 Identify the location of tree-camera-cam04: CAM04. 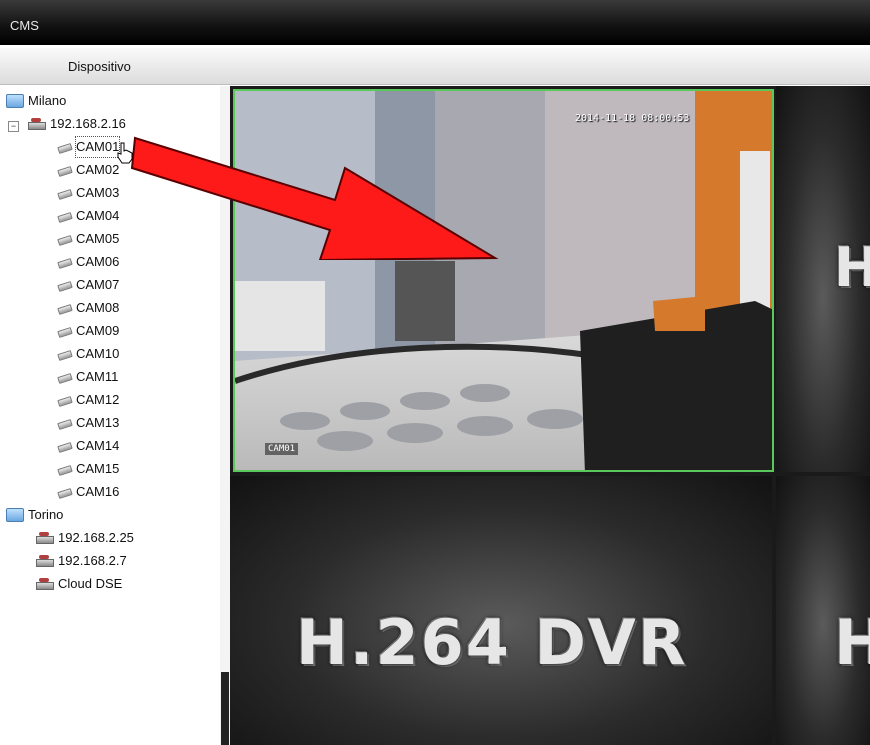
(87, 215).